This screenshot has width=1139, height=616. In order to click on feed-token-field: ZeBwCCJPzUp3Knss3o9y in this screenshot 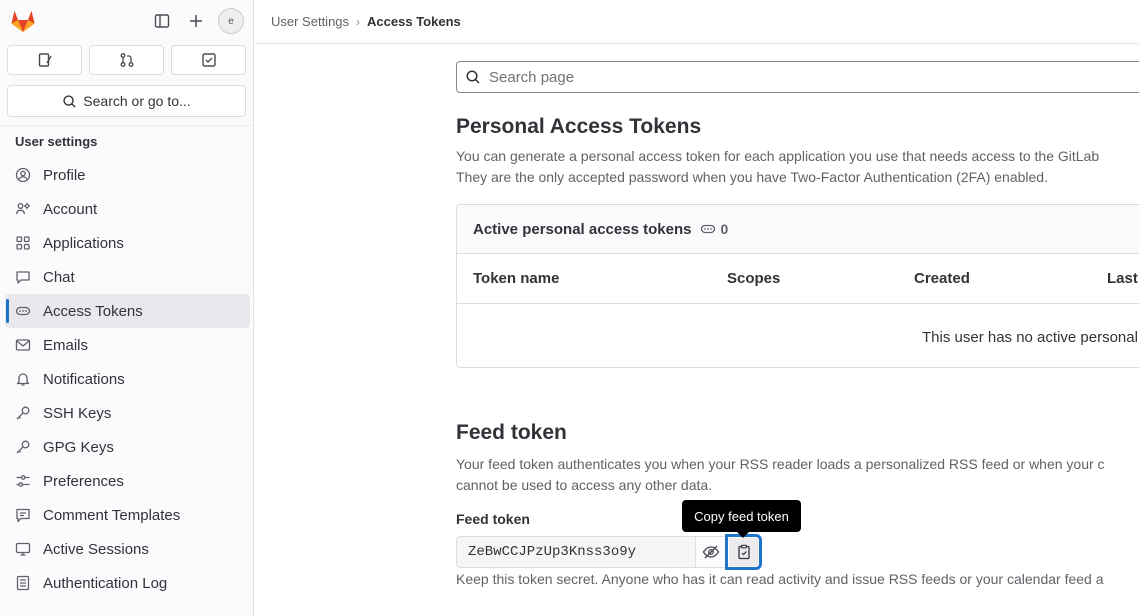, I will do `click(576, 552)`.